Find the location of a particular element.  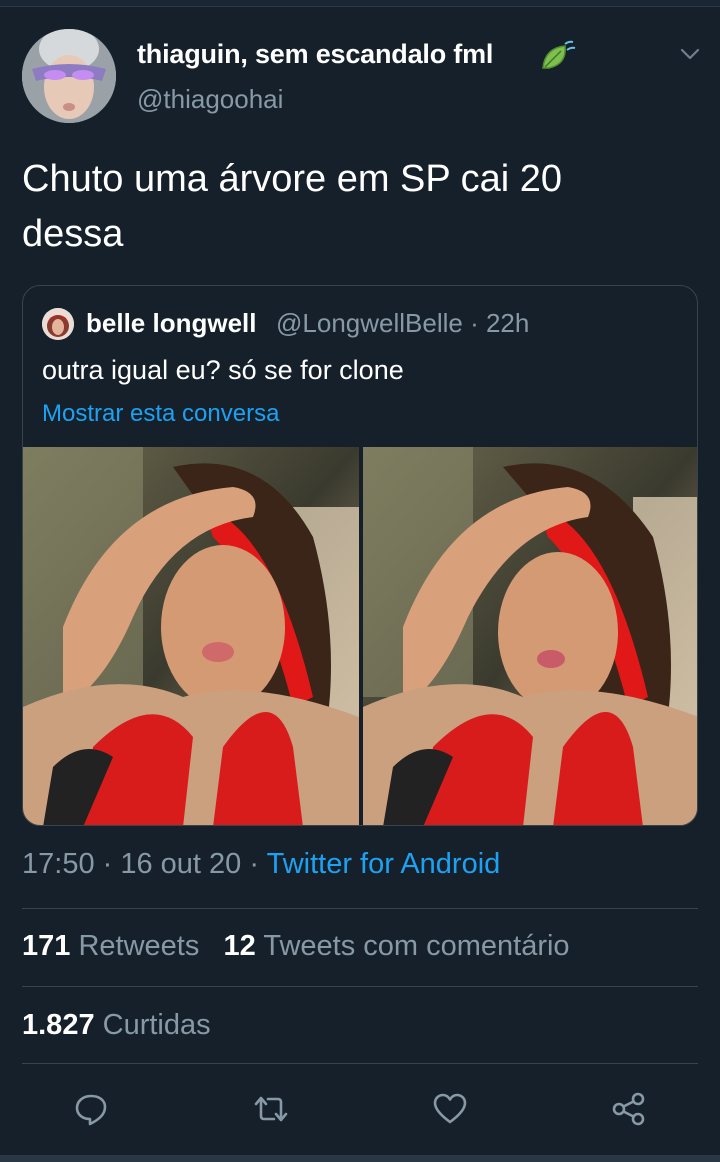

tweet-source: Twitter for Android is located at coordinates (384, 864).